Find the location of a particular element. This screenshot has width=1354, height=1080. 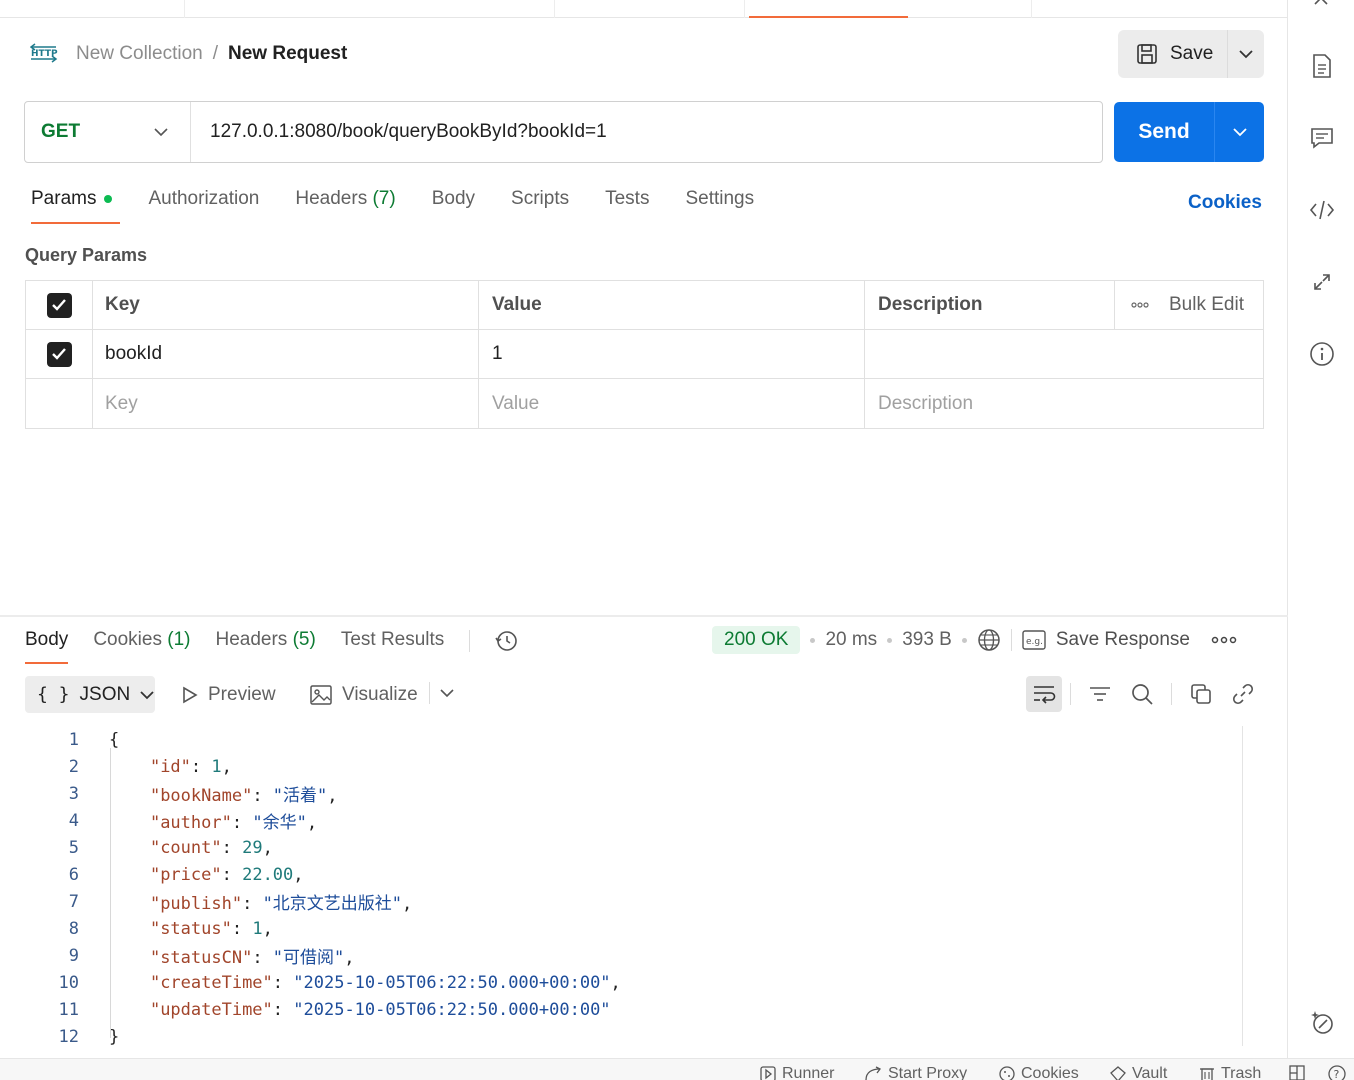

tab-body: Body is located at coordinates (453, 206).